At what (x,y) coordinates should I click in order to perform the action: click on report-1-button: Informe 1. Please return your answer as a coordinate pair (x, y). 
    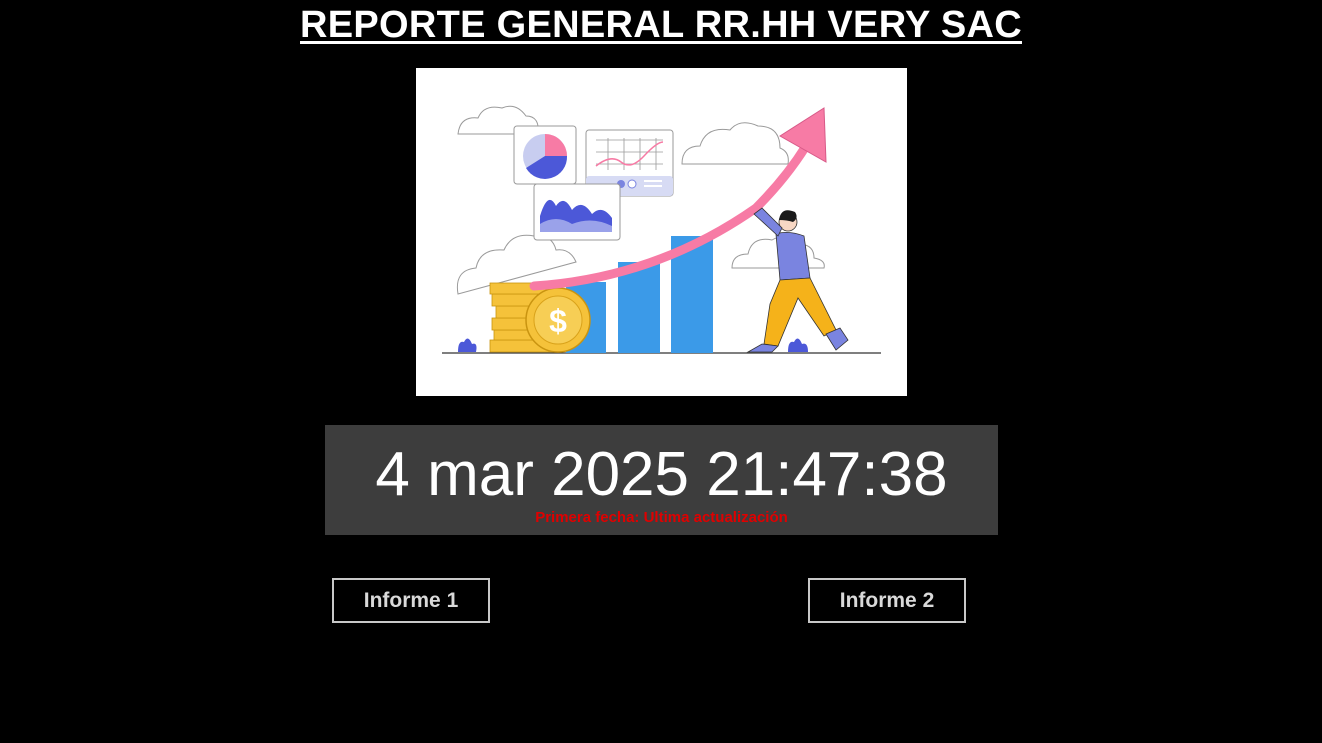
    Looking at the image, I should click on (411, 600).